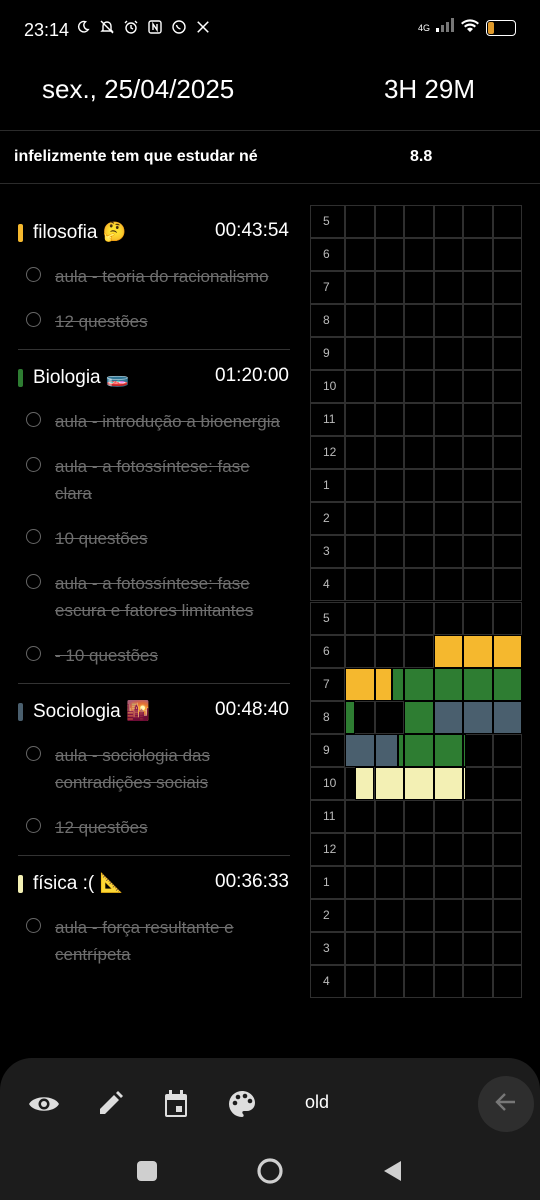 This screenshot has width=540, height=1200. Describe the element at coordinates (506, 1104) in the screenshot. I see `back-button` at that location.